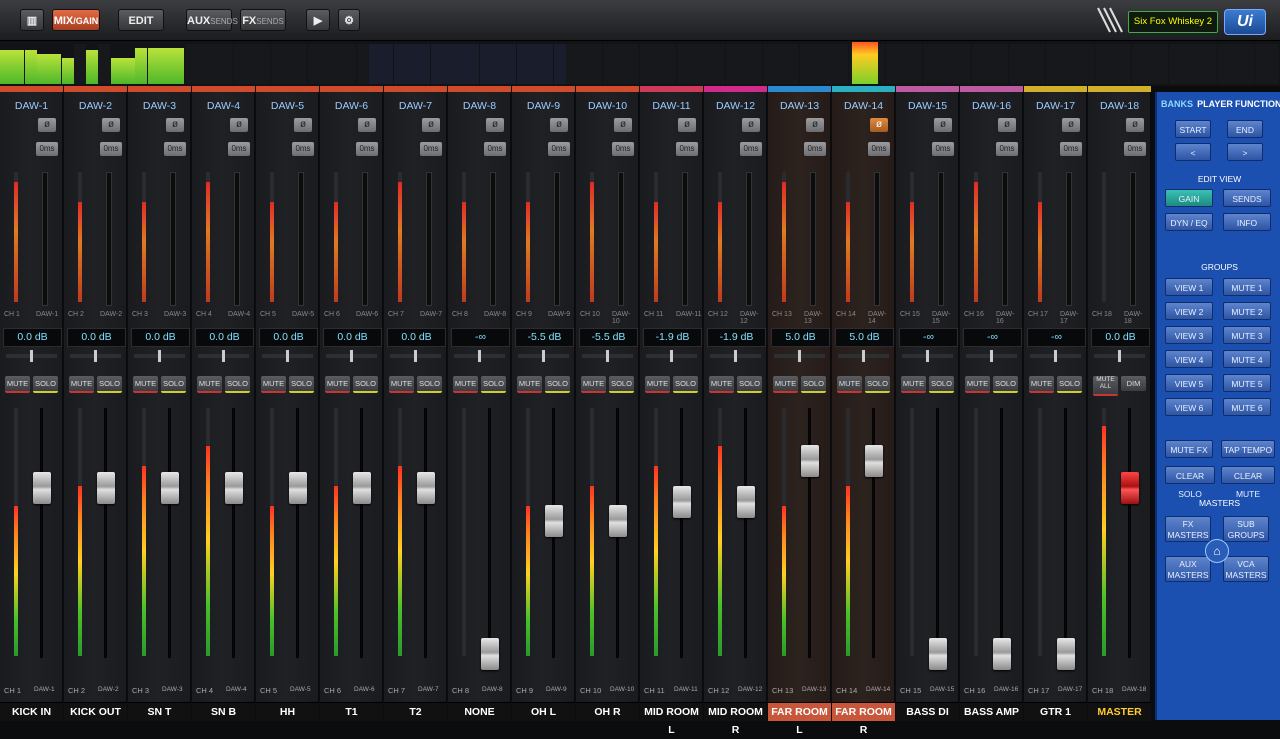 This screenshot has height=739, width=1280. Describe the element at coordinates (141, 20) in the screenshot. I see `edit-button: EDIT` at that location.